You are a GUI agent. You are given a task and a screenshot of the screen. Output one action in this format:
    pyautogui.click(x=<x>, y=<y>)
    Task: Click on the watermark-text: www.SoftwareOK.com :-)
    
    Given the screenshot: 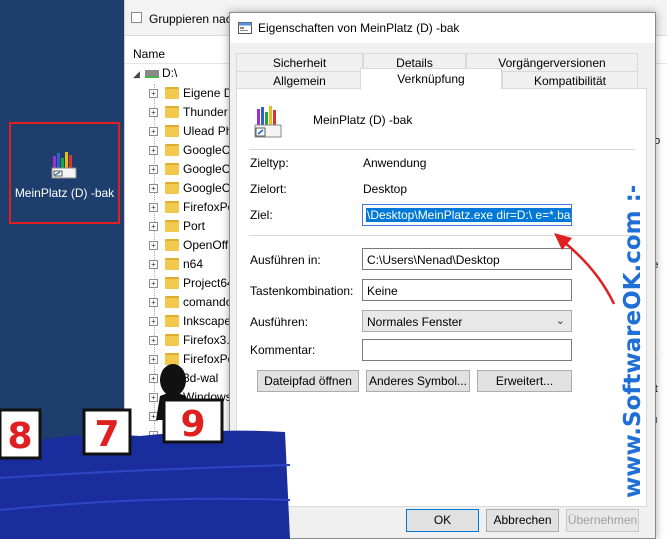 What is the action you would take?
    pyautogui.click(x=633, y=342)
    